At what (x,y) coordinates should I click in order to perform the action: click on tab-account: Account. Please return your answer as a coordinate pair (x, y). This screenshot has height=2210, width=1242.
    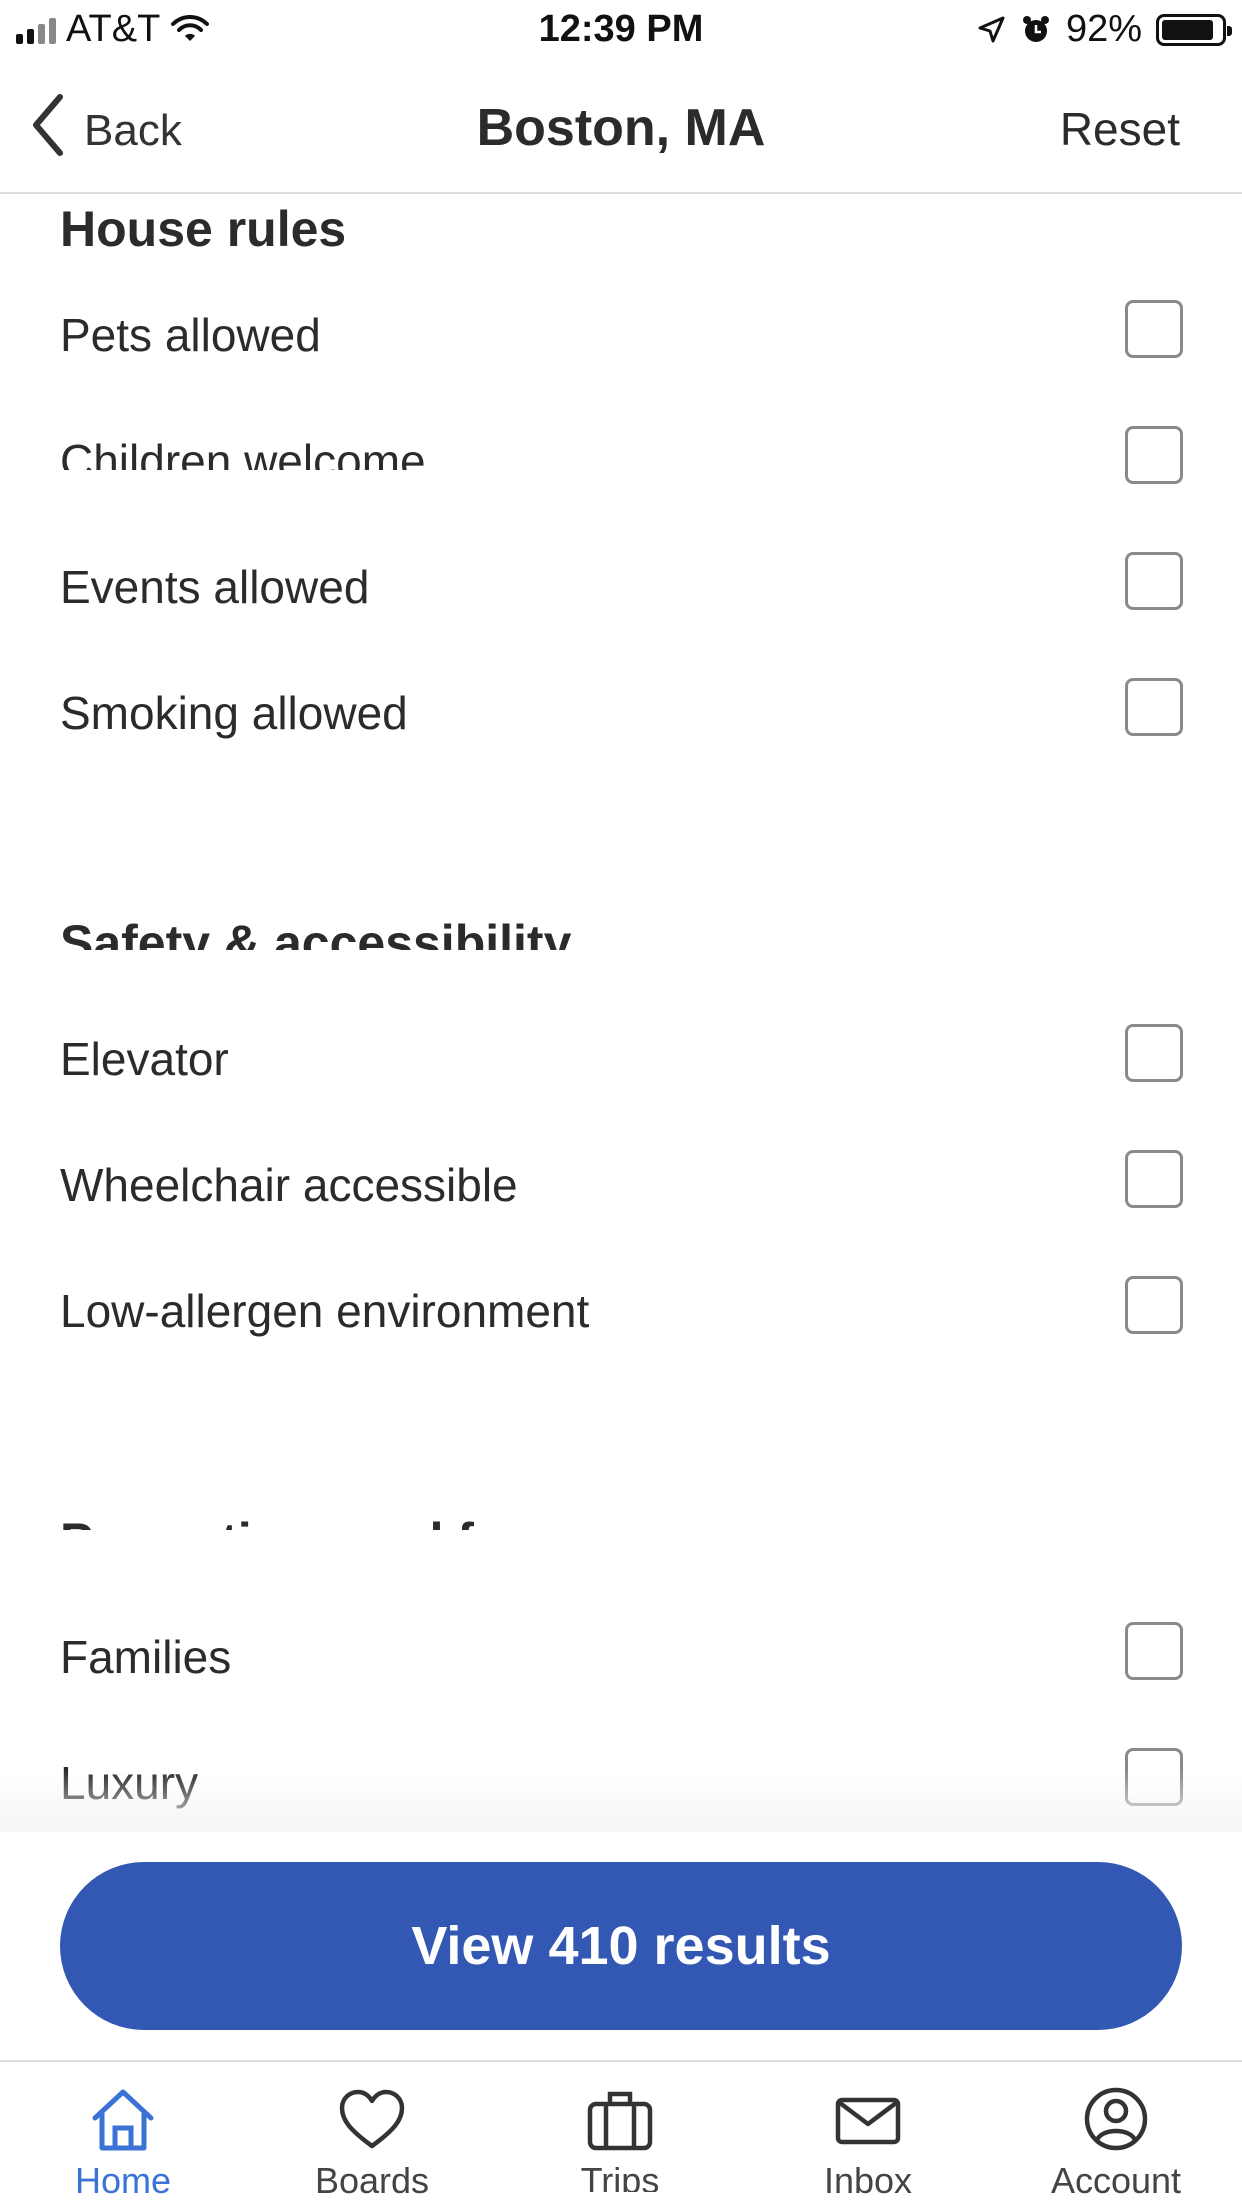
    Looking at the image, I should click on (1116, 2143).